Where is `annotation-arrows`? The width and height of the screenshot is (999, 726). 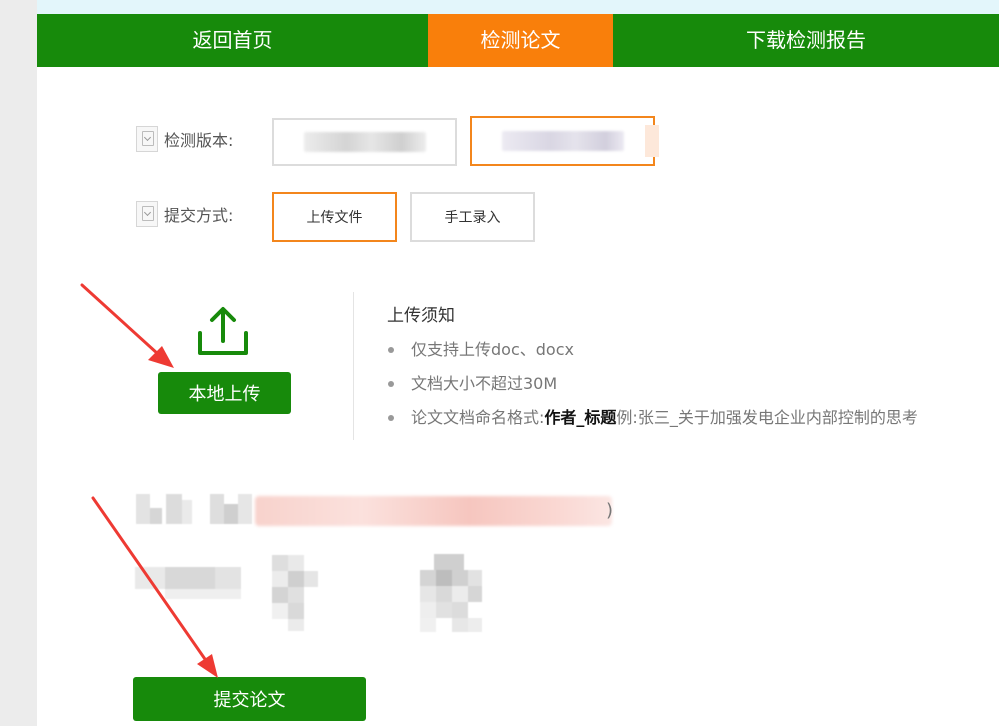
annotation-arrows is located at coordinates (149, 480).